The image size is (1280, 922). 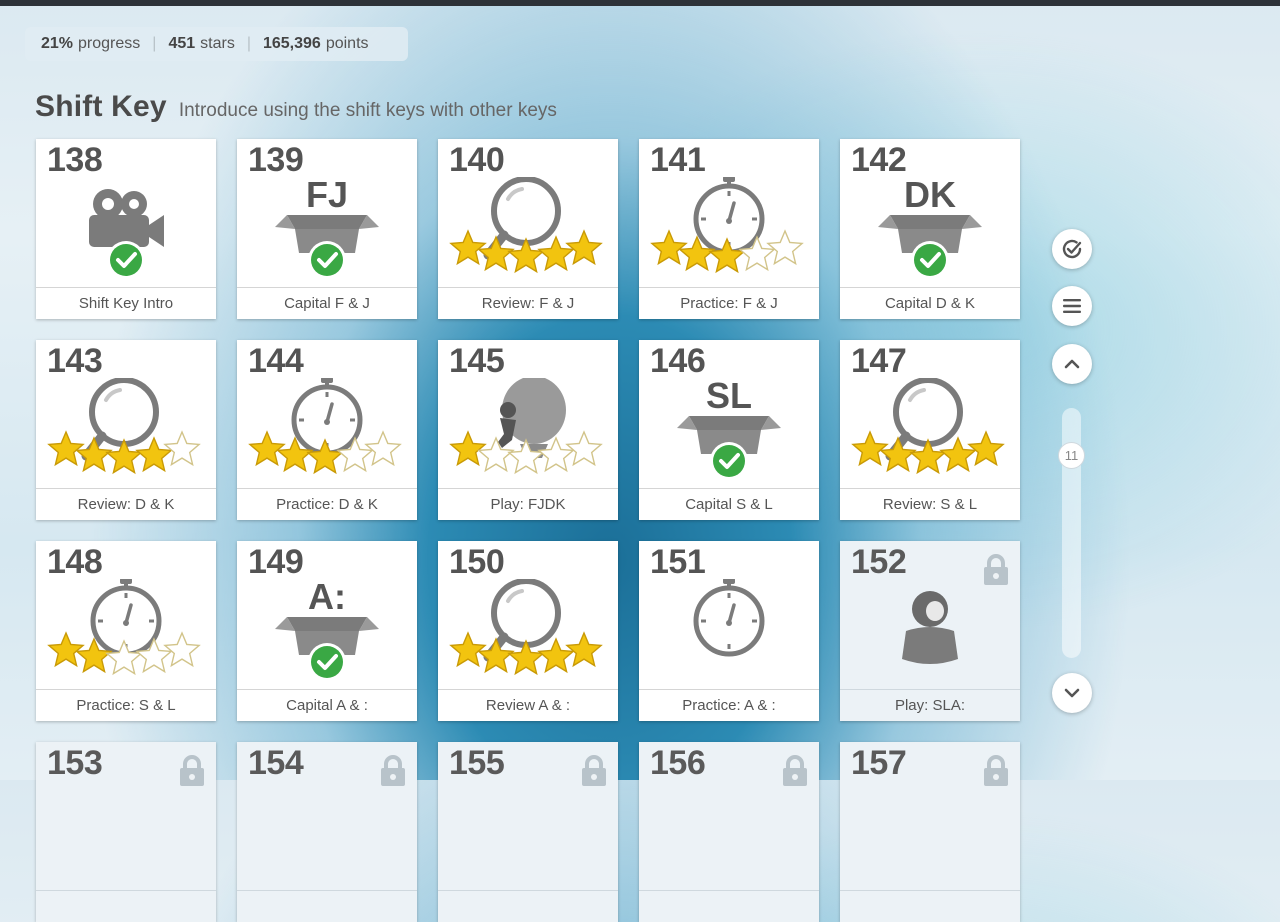 I want to click on scroll-thumb: 11, so click(x=1071, y=455).